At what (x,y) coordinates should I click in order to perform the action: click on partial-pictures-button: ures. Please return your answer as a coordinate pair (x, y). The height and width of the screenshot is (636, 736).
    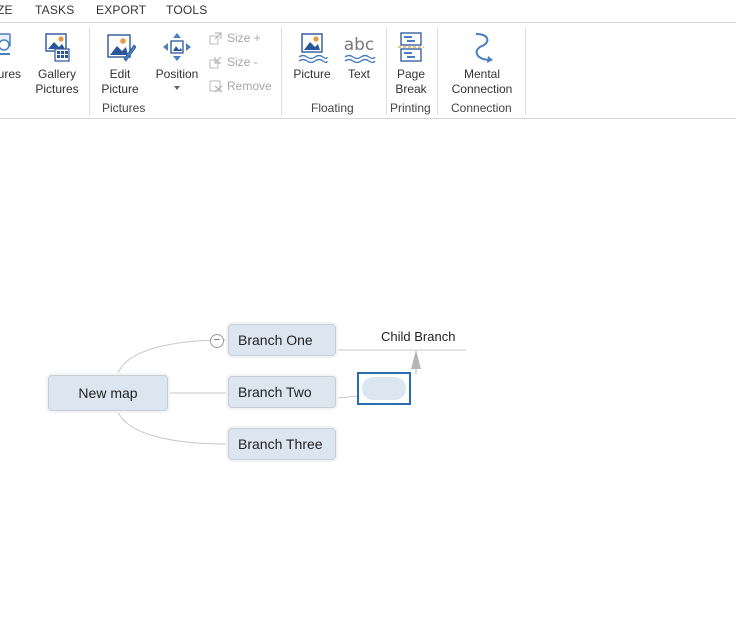
    Looking at the image, I should click on (11, 56).